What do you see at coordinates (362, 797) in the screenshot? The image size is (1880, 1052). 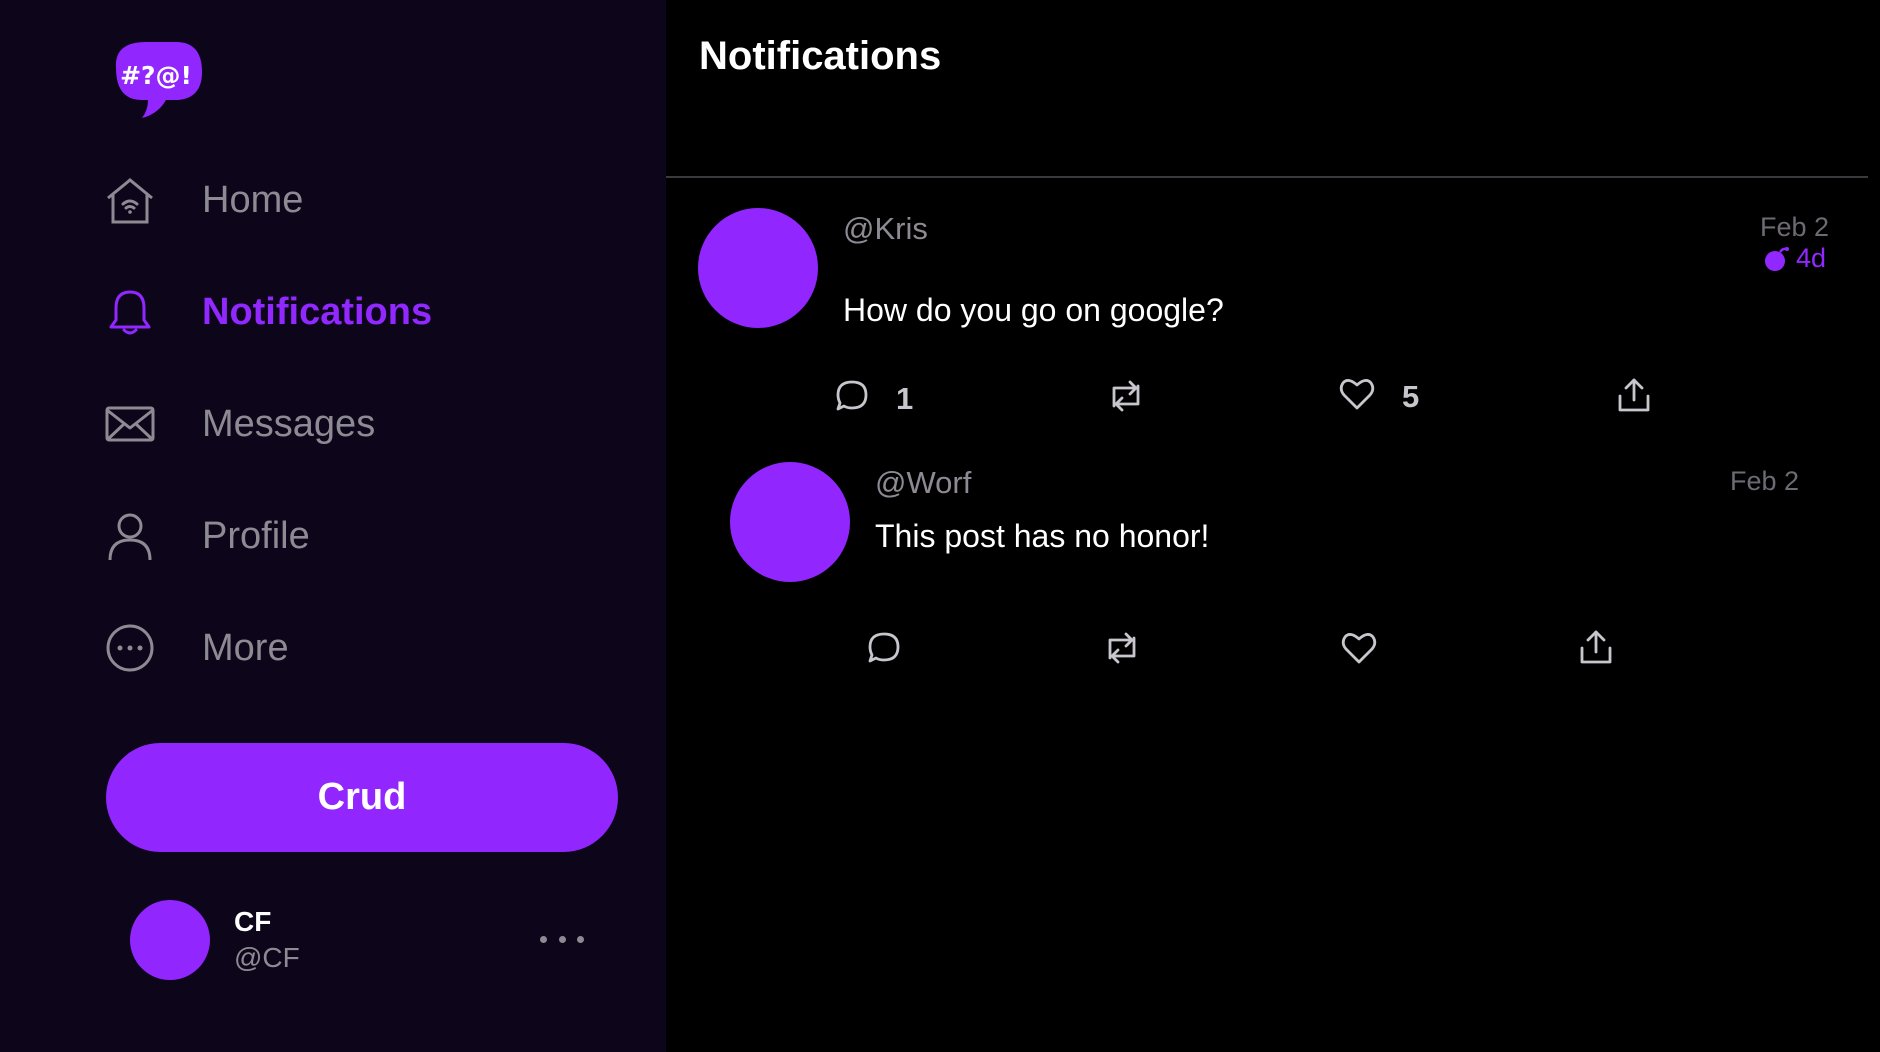 I see `crud-button: Crud` at bounding box center [362, 797].